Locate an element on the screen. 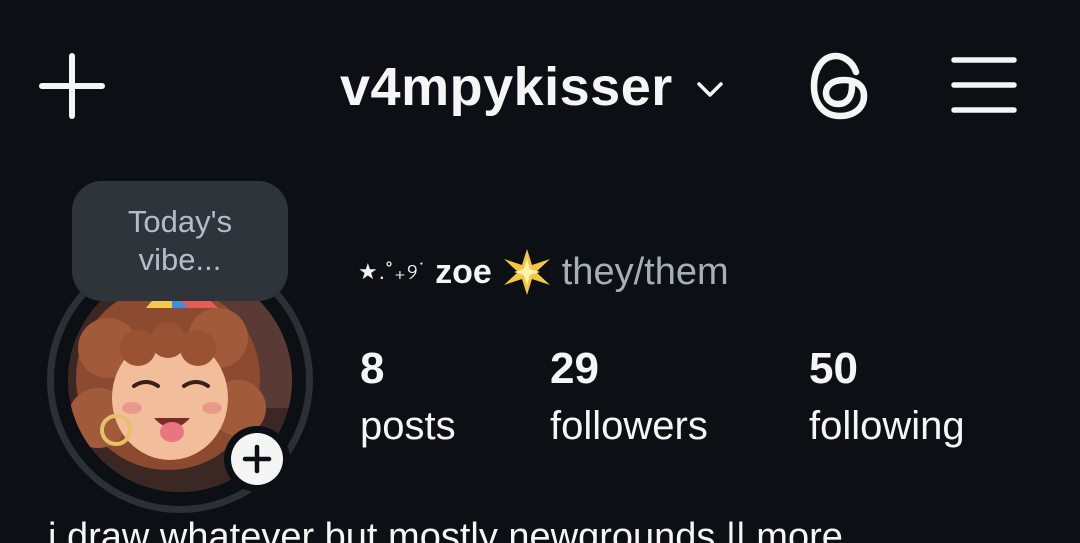  following-label: following is located at coordinates (887, 426).